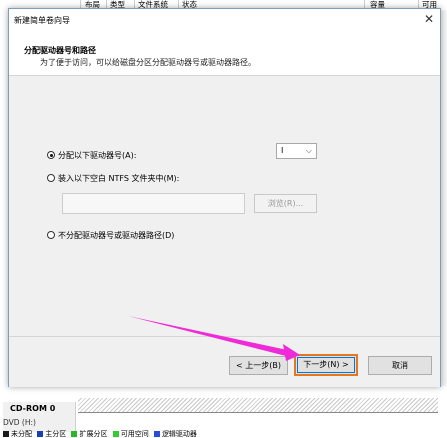  I want to click on label-no-letter: 不分配驱动器号或驱动器路径(D), so click(116, 235).